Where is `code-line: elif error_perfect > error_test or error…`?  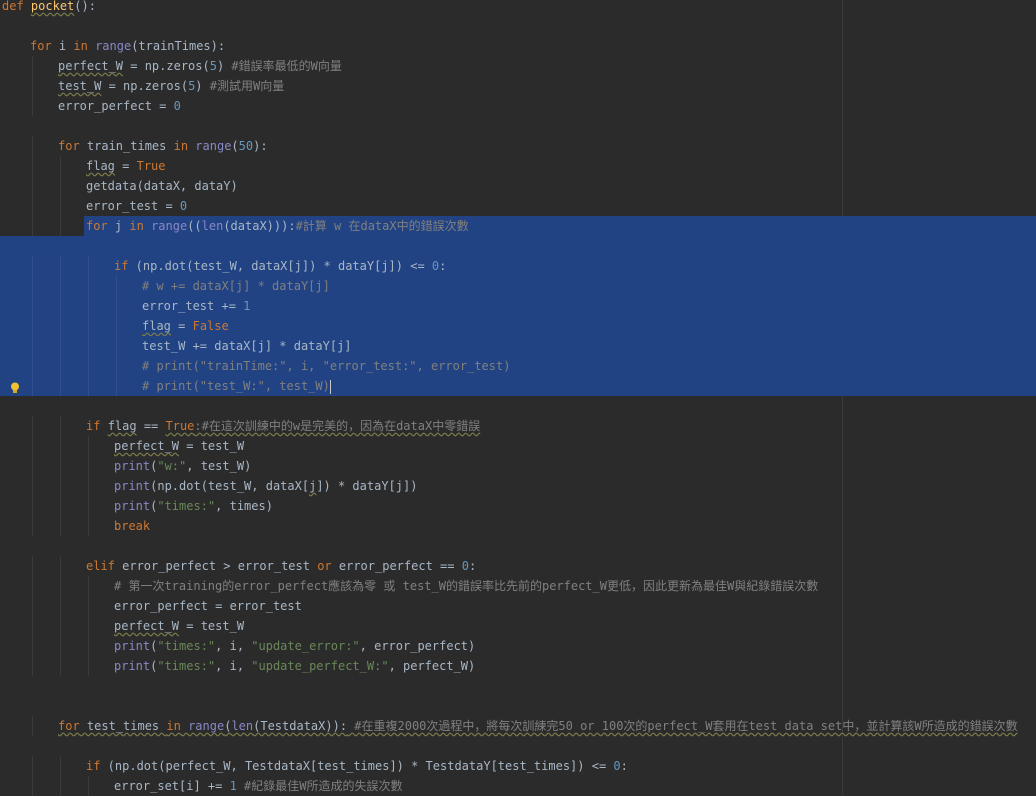
code-line: elif error_perfect > error_test or error… is located at coordinates (518, 566).